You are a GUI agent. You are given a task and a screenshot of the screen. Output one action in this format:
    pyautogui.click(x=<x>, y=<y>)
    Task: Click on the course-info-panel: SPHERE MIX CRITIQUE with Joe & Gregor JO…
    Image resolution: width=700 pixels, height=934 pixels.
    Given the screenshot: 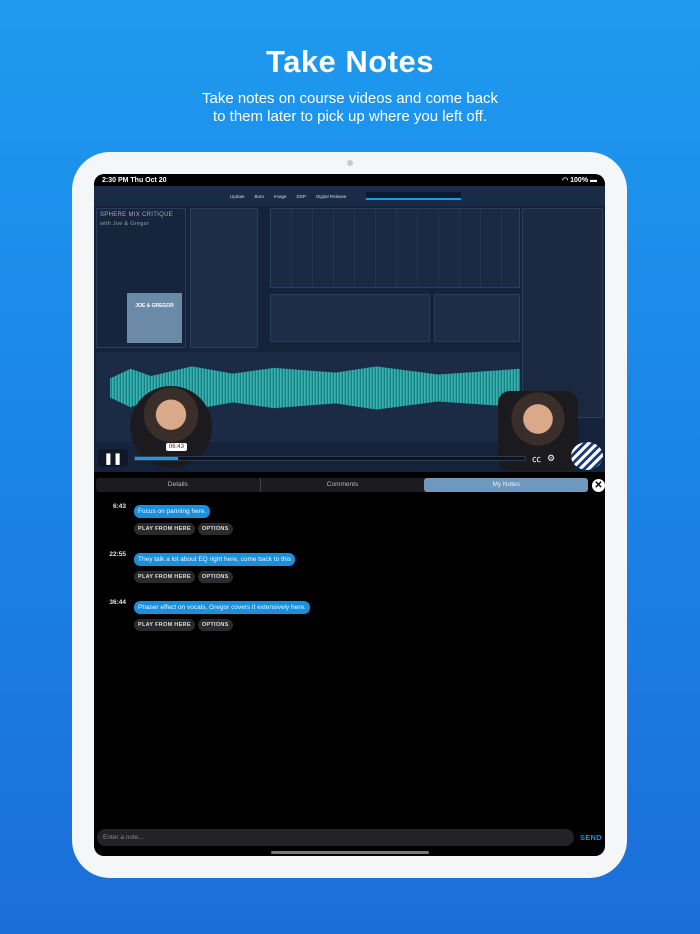 What is the action you would take?
    pyautogui.click(x=141, y=278)
    